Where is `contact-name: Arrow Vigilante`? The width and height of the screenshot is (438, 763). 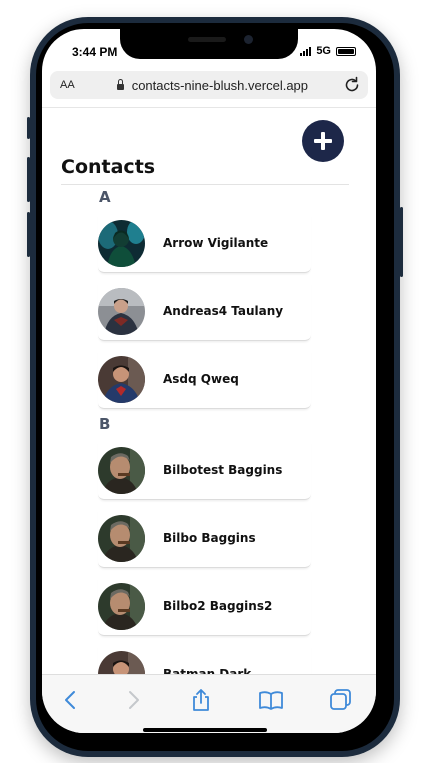
contact-name: Arrow Vigilante is located at coordinates (216, 243).